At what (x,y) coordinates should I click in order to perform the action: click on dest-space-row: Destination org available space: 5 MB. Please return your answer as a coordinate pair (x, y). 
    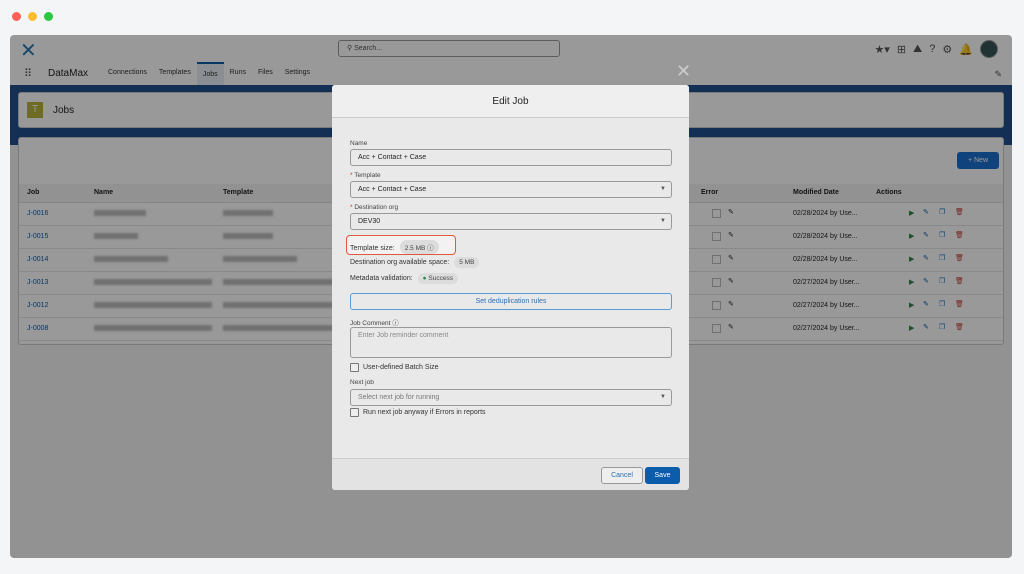
    Looking at the image, I should click on (415, 262).